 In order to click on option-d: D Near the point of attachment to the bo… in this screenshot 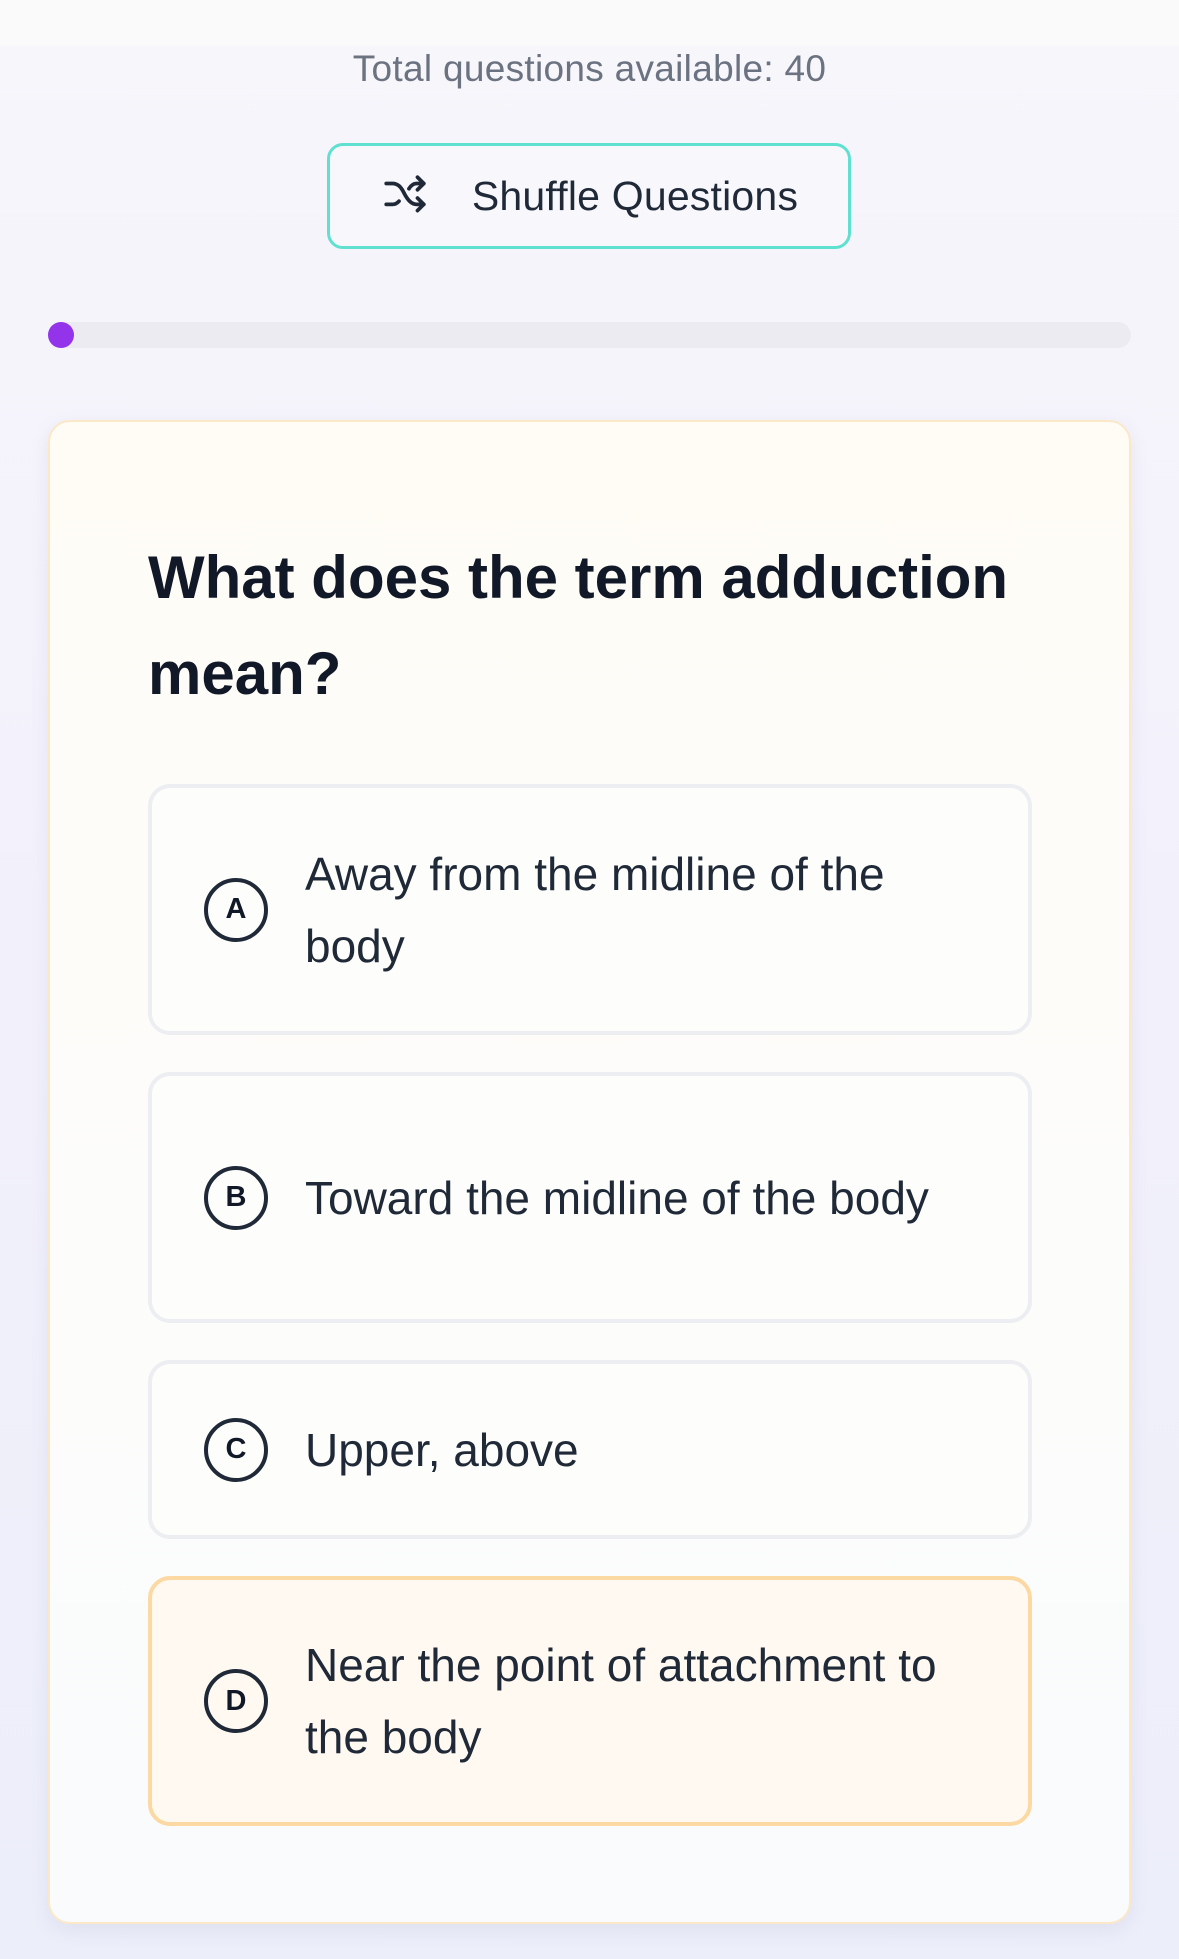, I will do `click(590, 1701)`.